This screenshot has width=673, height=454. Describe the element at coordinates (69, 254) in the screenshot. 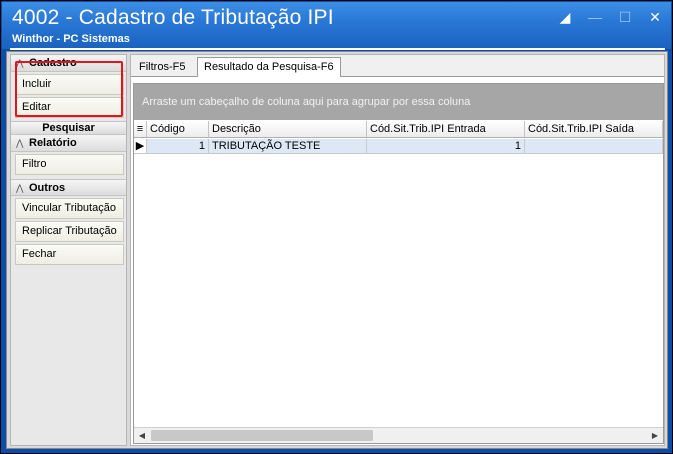

I see `fechar-button: Fechar` at that location.